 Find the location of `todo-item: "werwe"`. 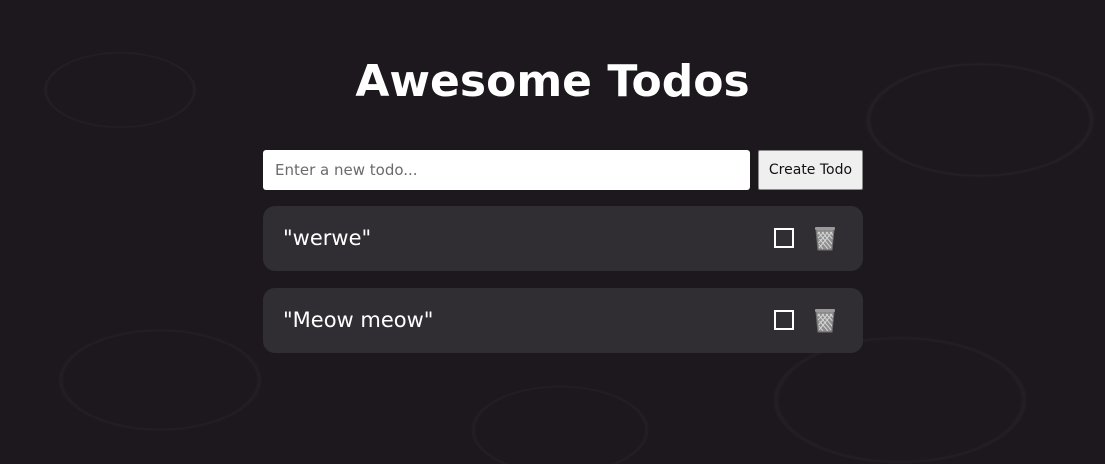

todo-item: "werwe" is located at coordinates (563, 238).